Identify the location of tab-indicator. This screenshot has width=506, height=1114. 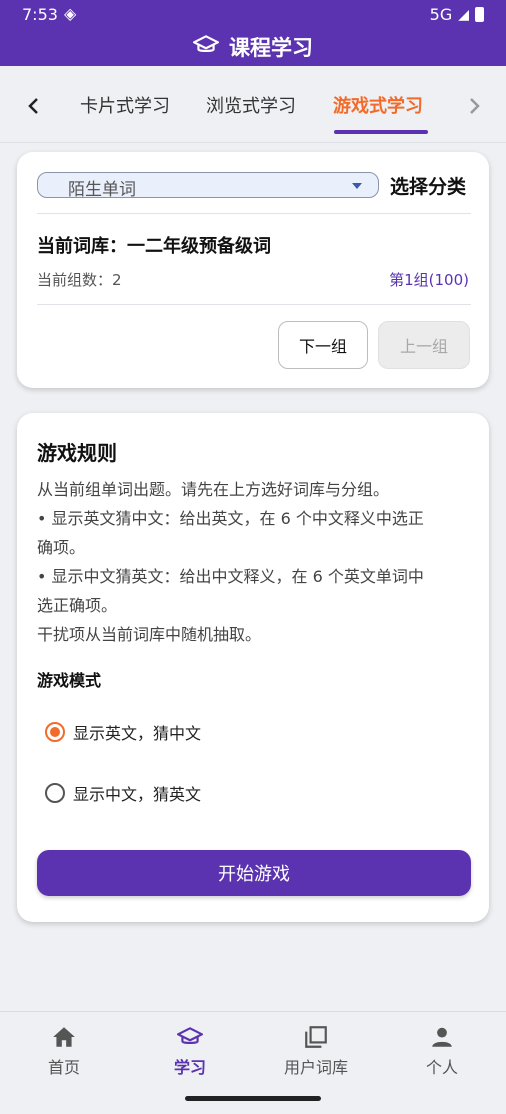
(381, 132).